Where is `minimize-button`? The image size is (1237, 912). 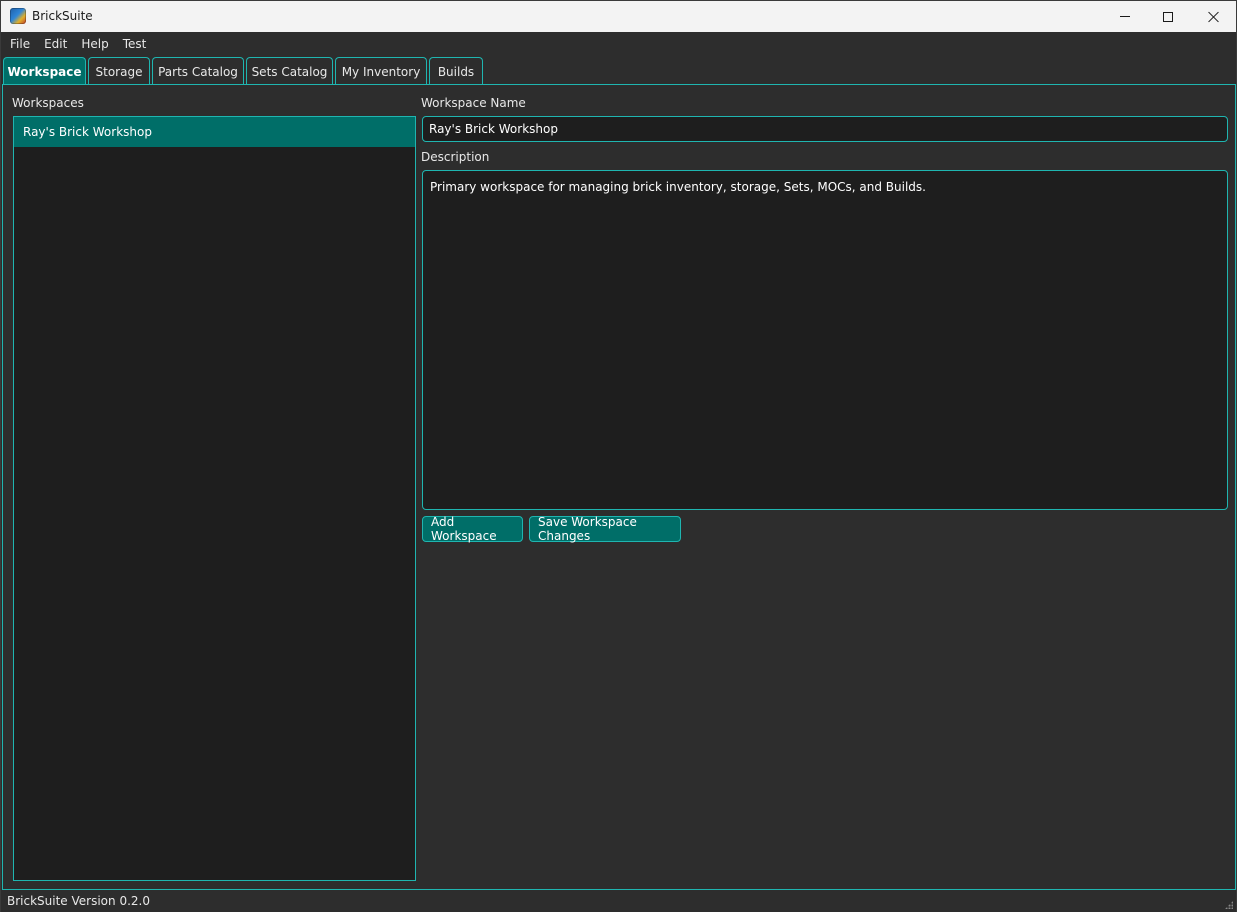 minimize-button is located at coordinates (1125, 16).